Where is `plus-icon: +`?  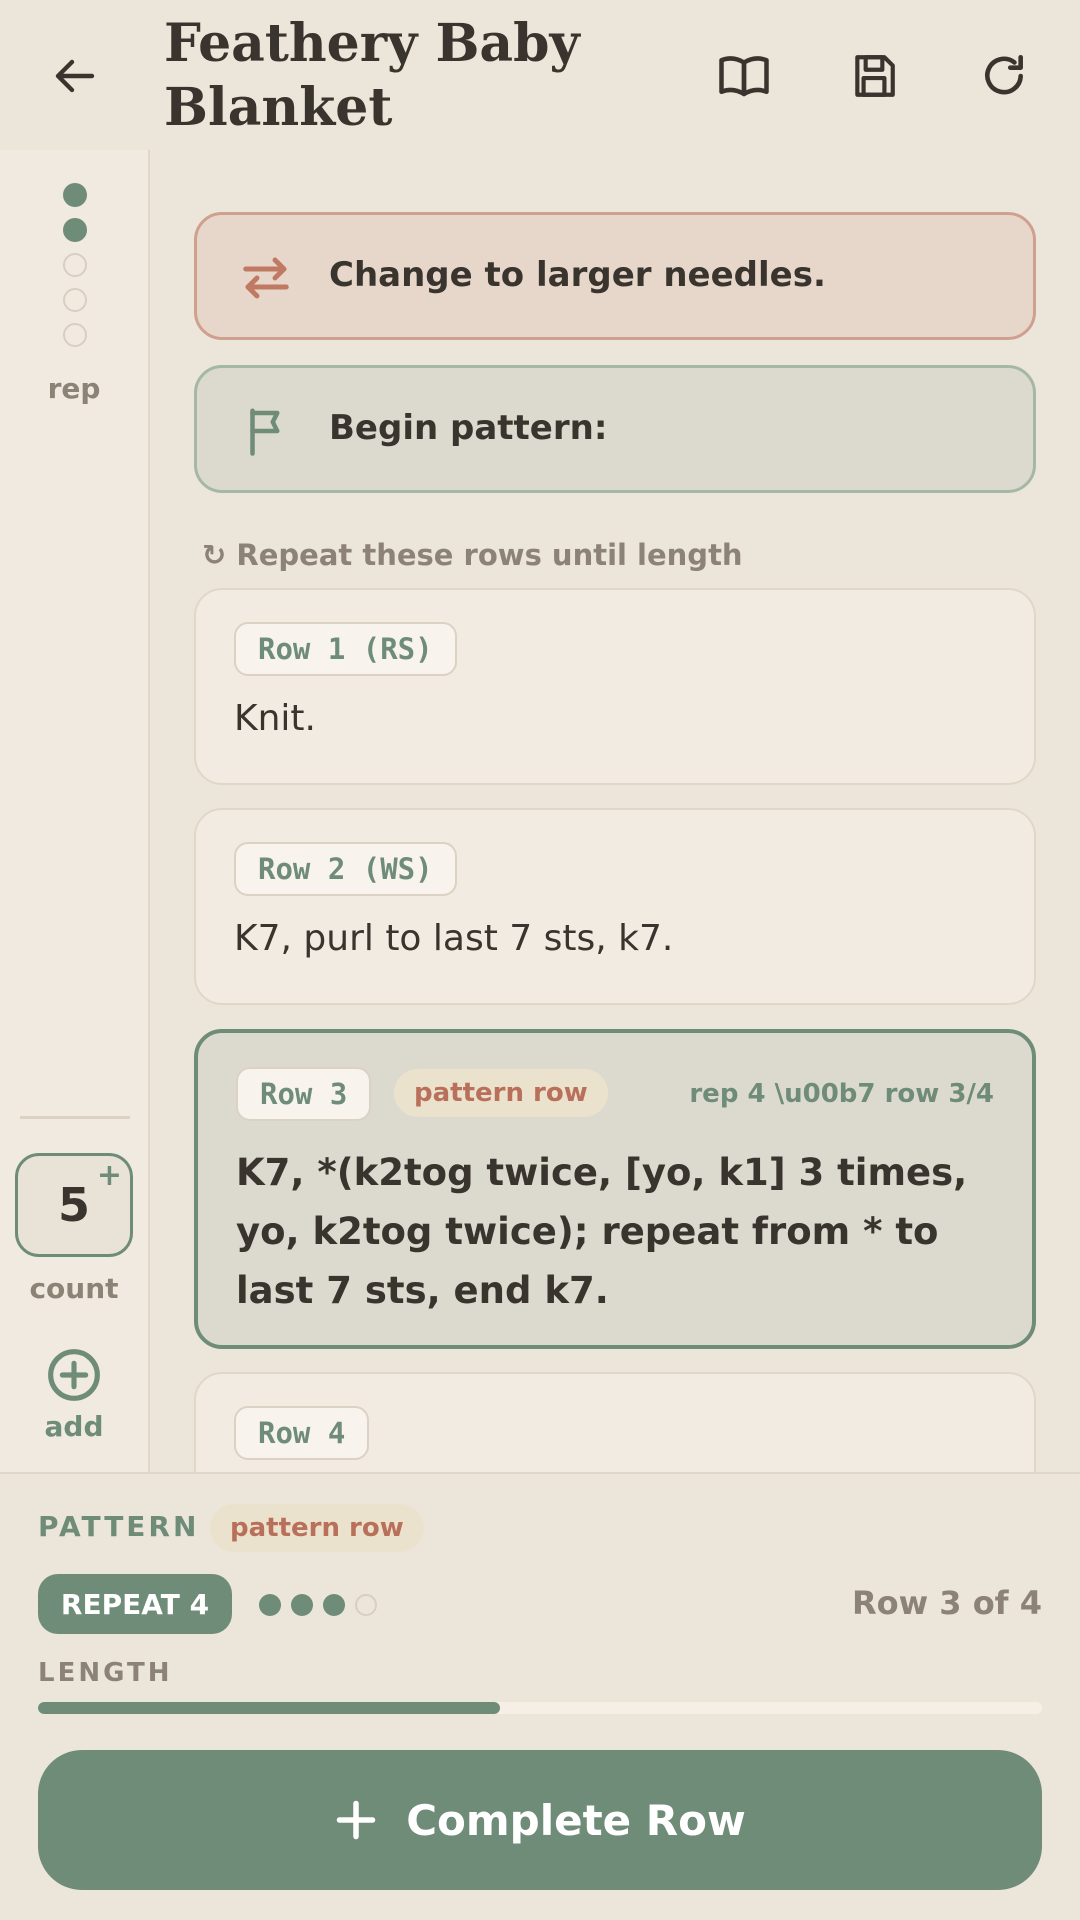 plus-icon: + is located at coordinates (109, 1175).